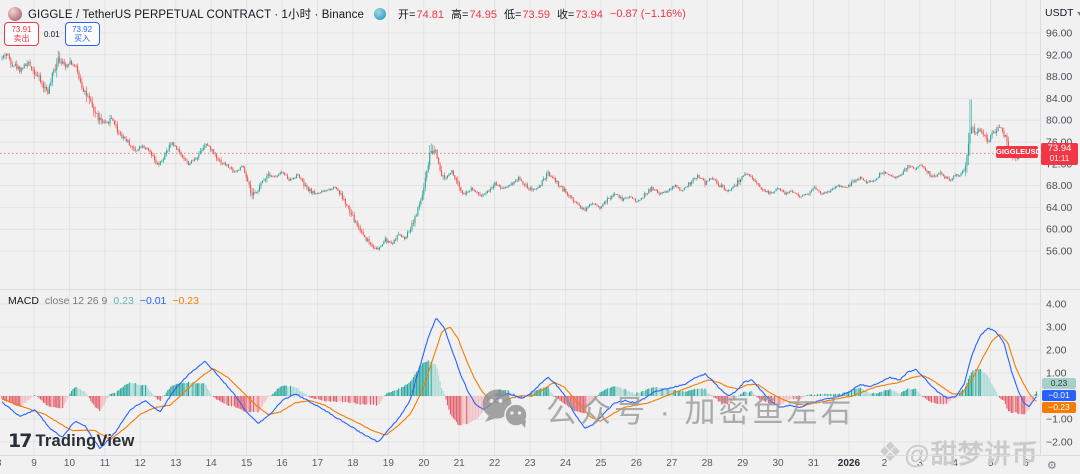 Image resolution: width=1080 pixels, height=474 pixels. I want to click on svg-text: 30, so click(778, 463).